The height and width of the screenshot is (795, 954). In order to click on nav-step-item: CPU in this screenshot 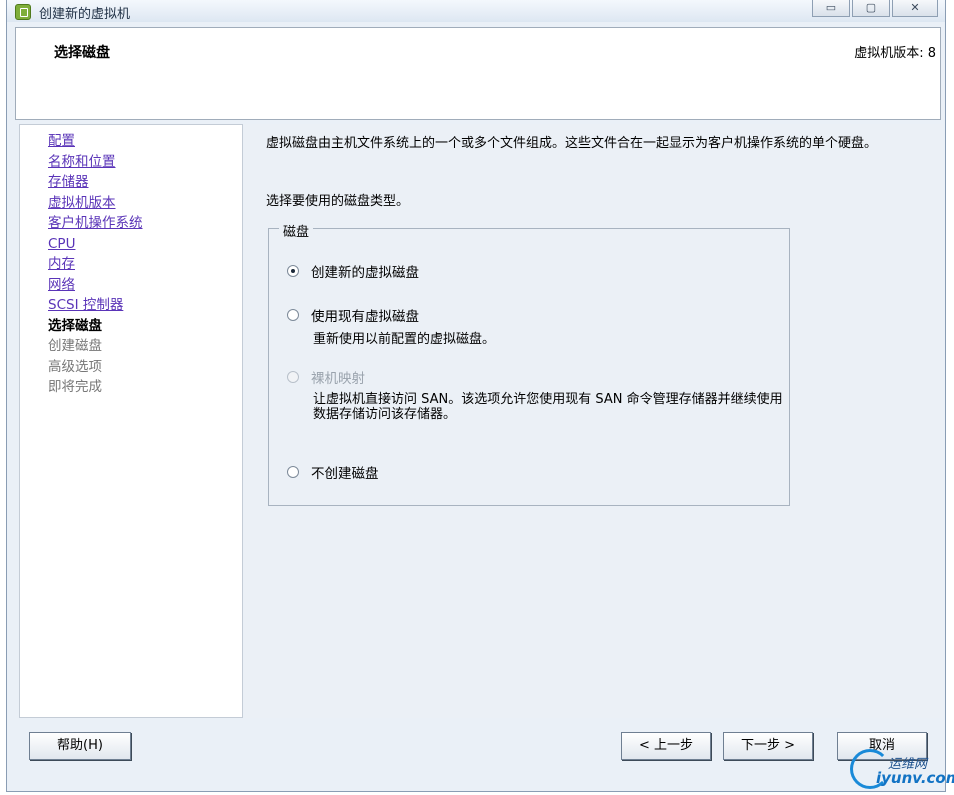, I will do `click(145, 244)`.